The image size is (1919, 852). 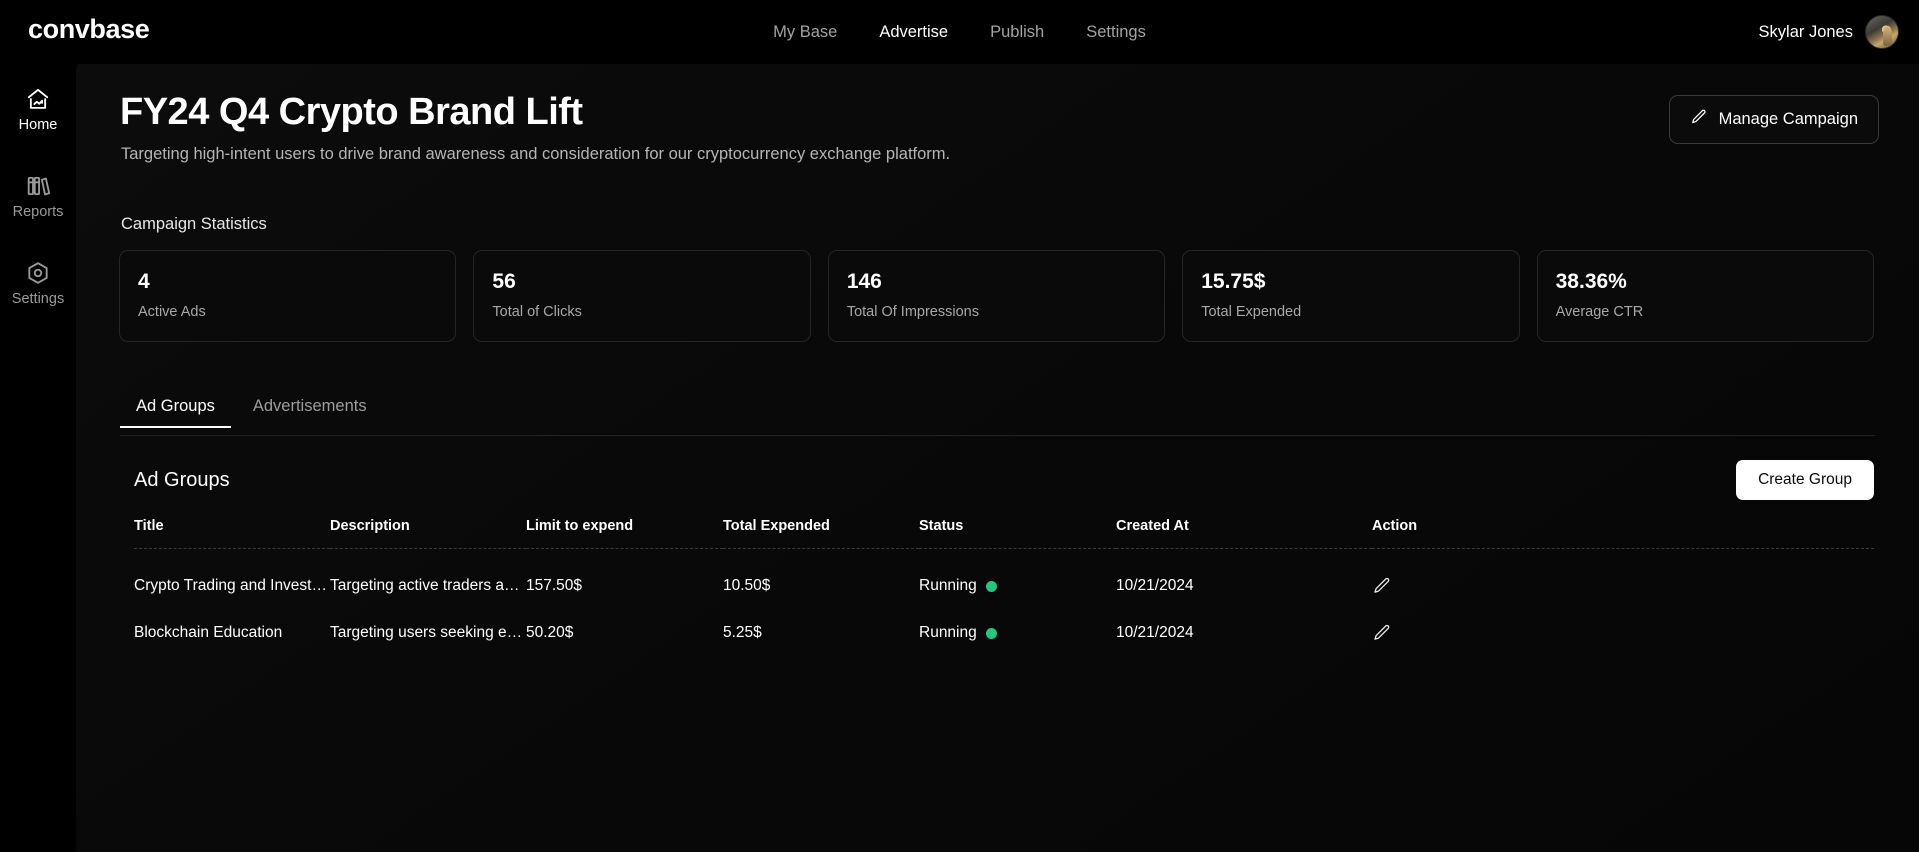 I want to click on tab-advertisements: Advertisements, so click(x=310, y=412).